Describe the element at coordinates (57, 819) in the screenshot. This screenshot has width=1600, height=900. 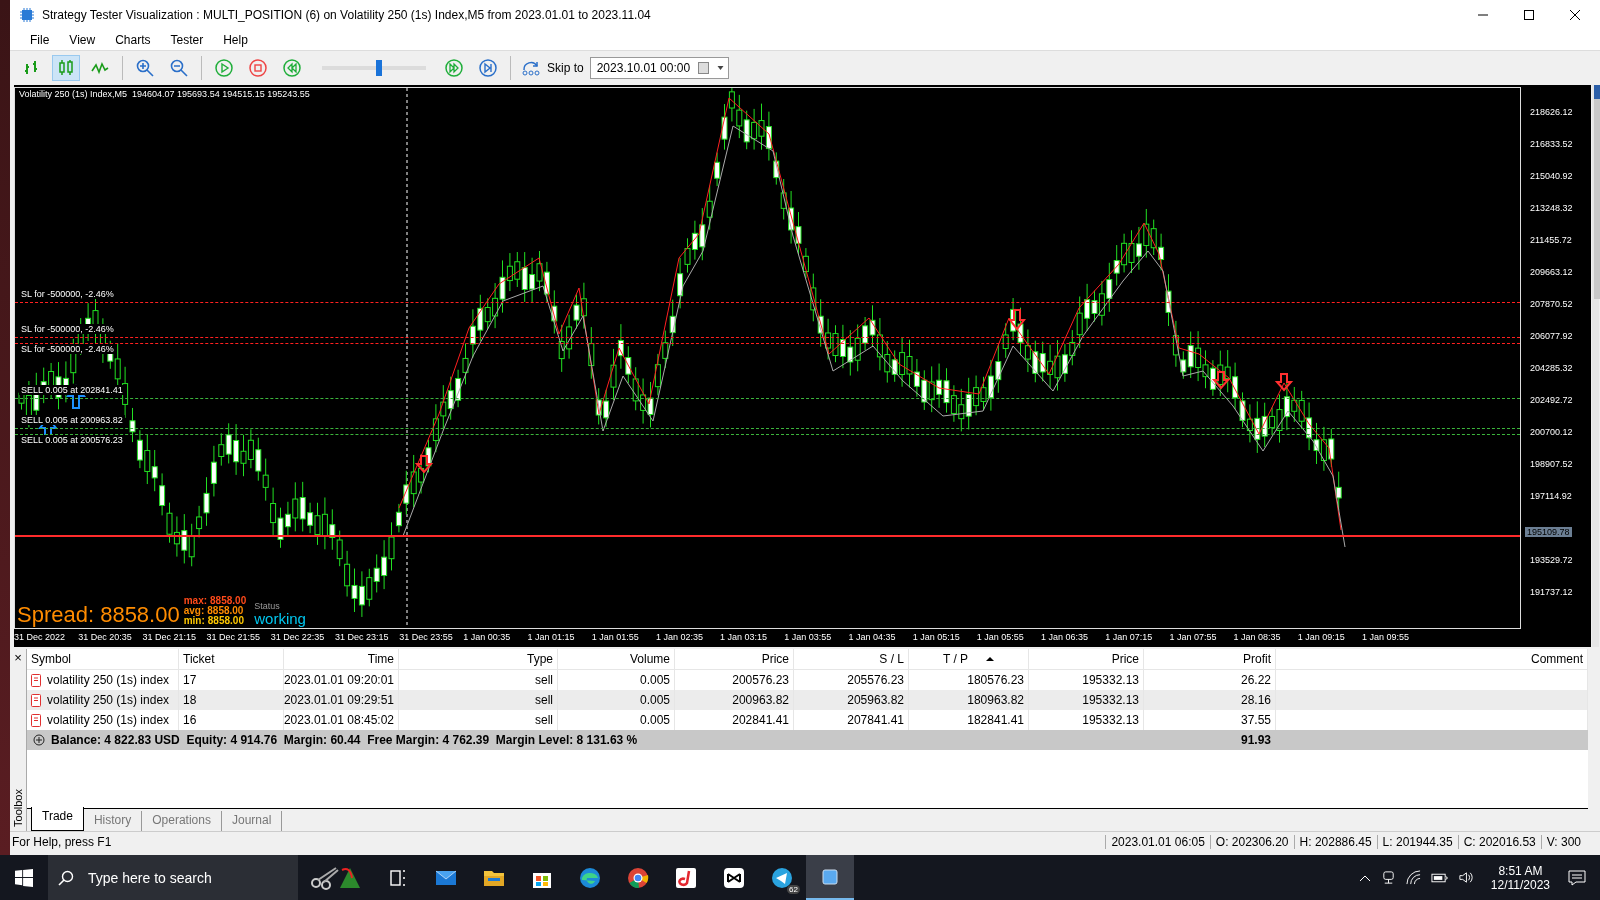
I see `panel-tab: Trade` at that location.